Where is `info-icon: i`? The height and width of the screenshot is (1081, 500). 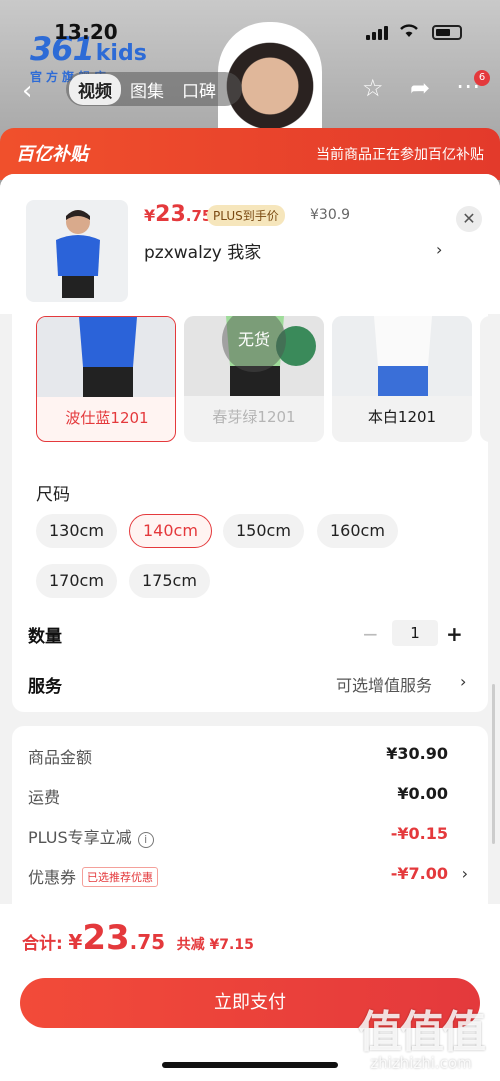 info-icon: i is located at coordinates (145, 840).